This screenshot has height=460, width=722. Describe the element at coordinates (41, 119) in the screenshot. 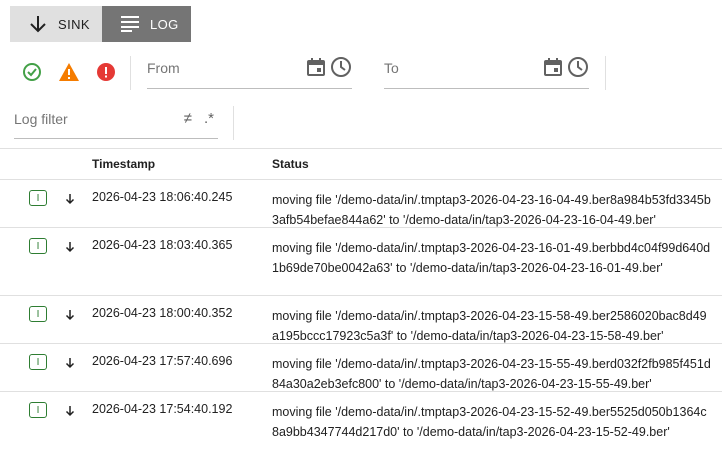

I see `log-filter-placeholder: Log filter` at that location.